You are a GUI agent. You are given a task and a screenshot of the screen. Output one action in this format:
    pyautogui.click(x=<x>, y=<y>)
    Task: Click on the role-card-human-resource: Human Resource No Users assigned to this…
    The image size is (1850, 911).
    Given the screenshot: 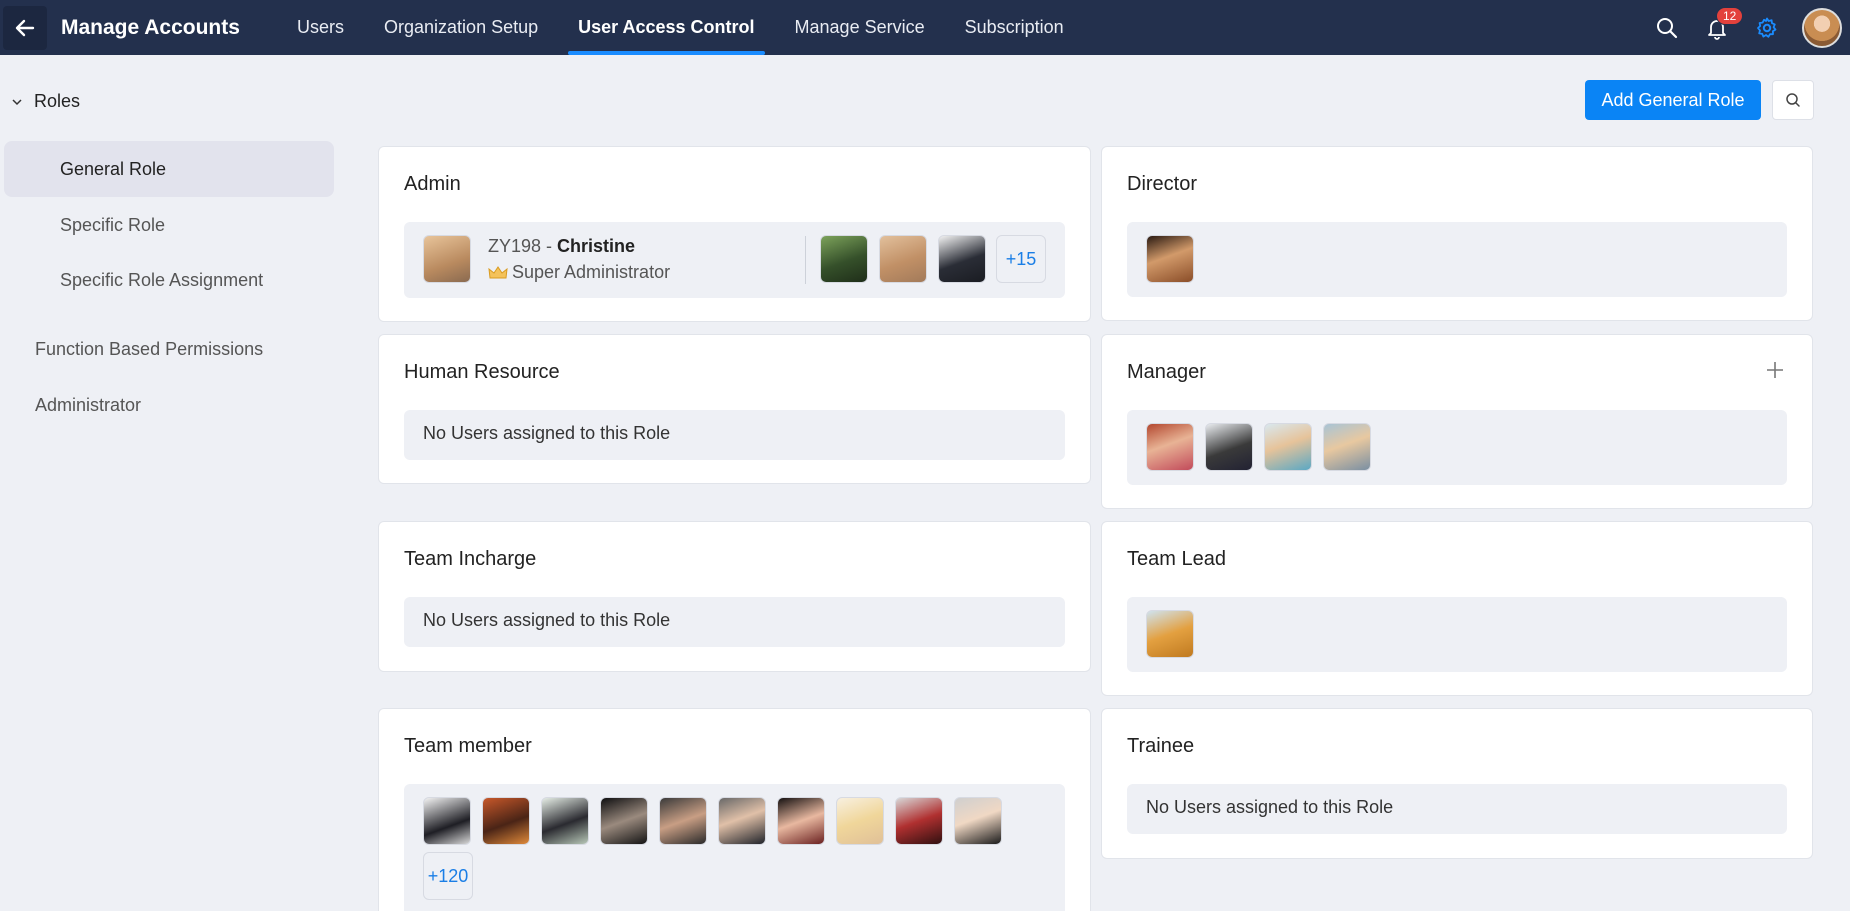 What is the action you would take?
    pyautogui.click(x=734, y=409)
    